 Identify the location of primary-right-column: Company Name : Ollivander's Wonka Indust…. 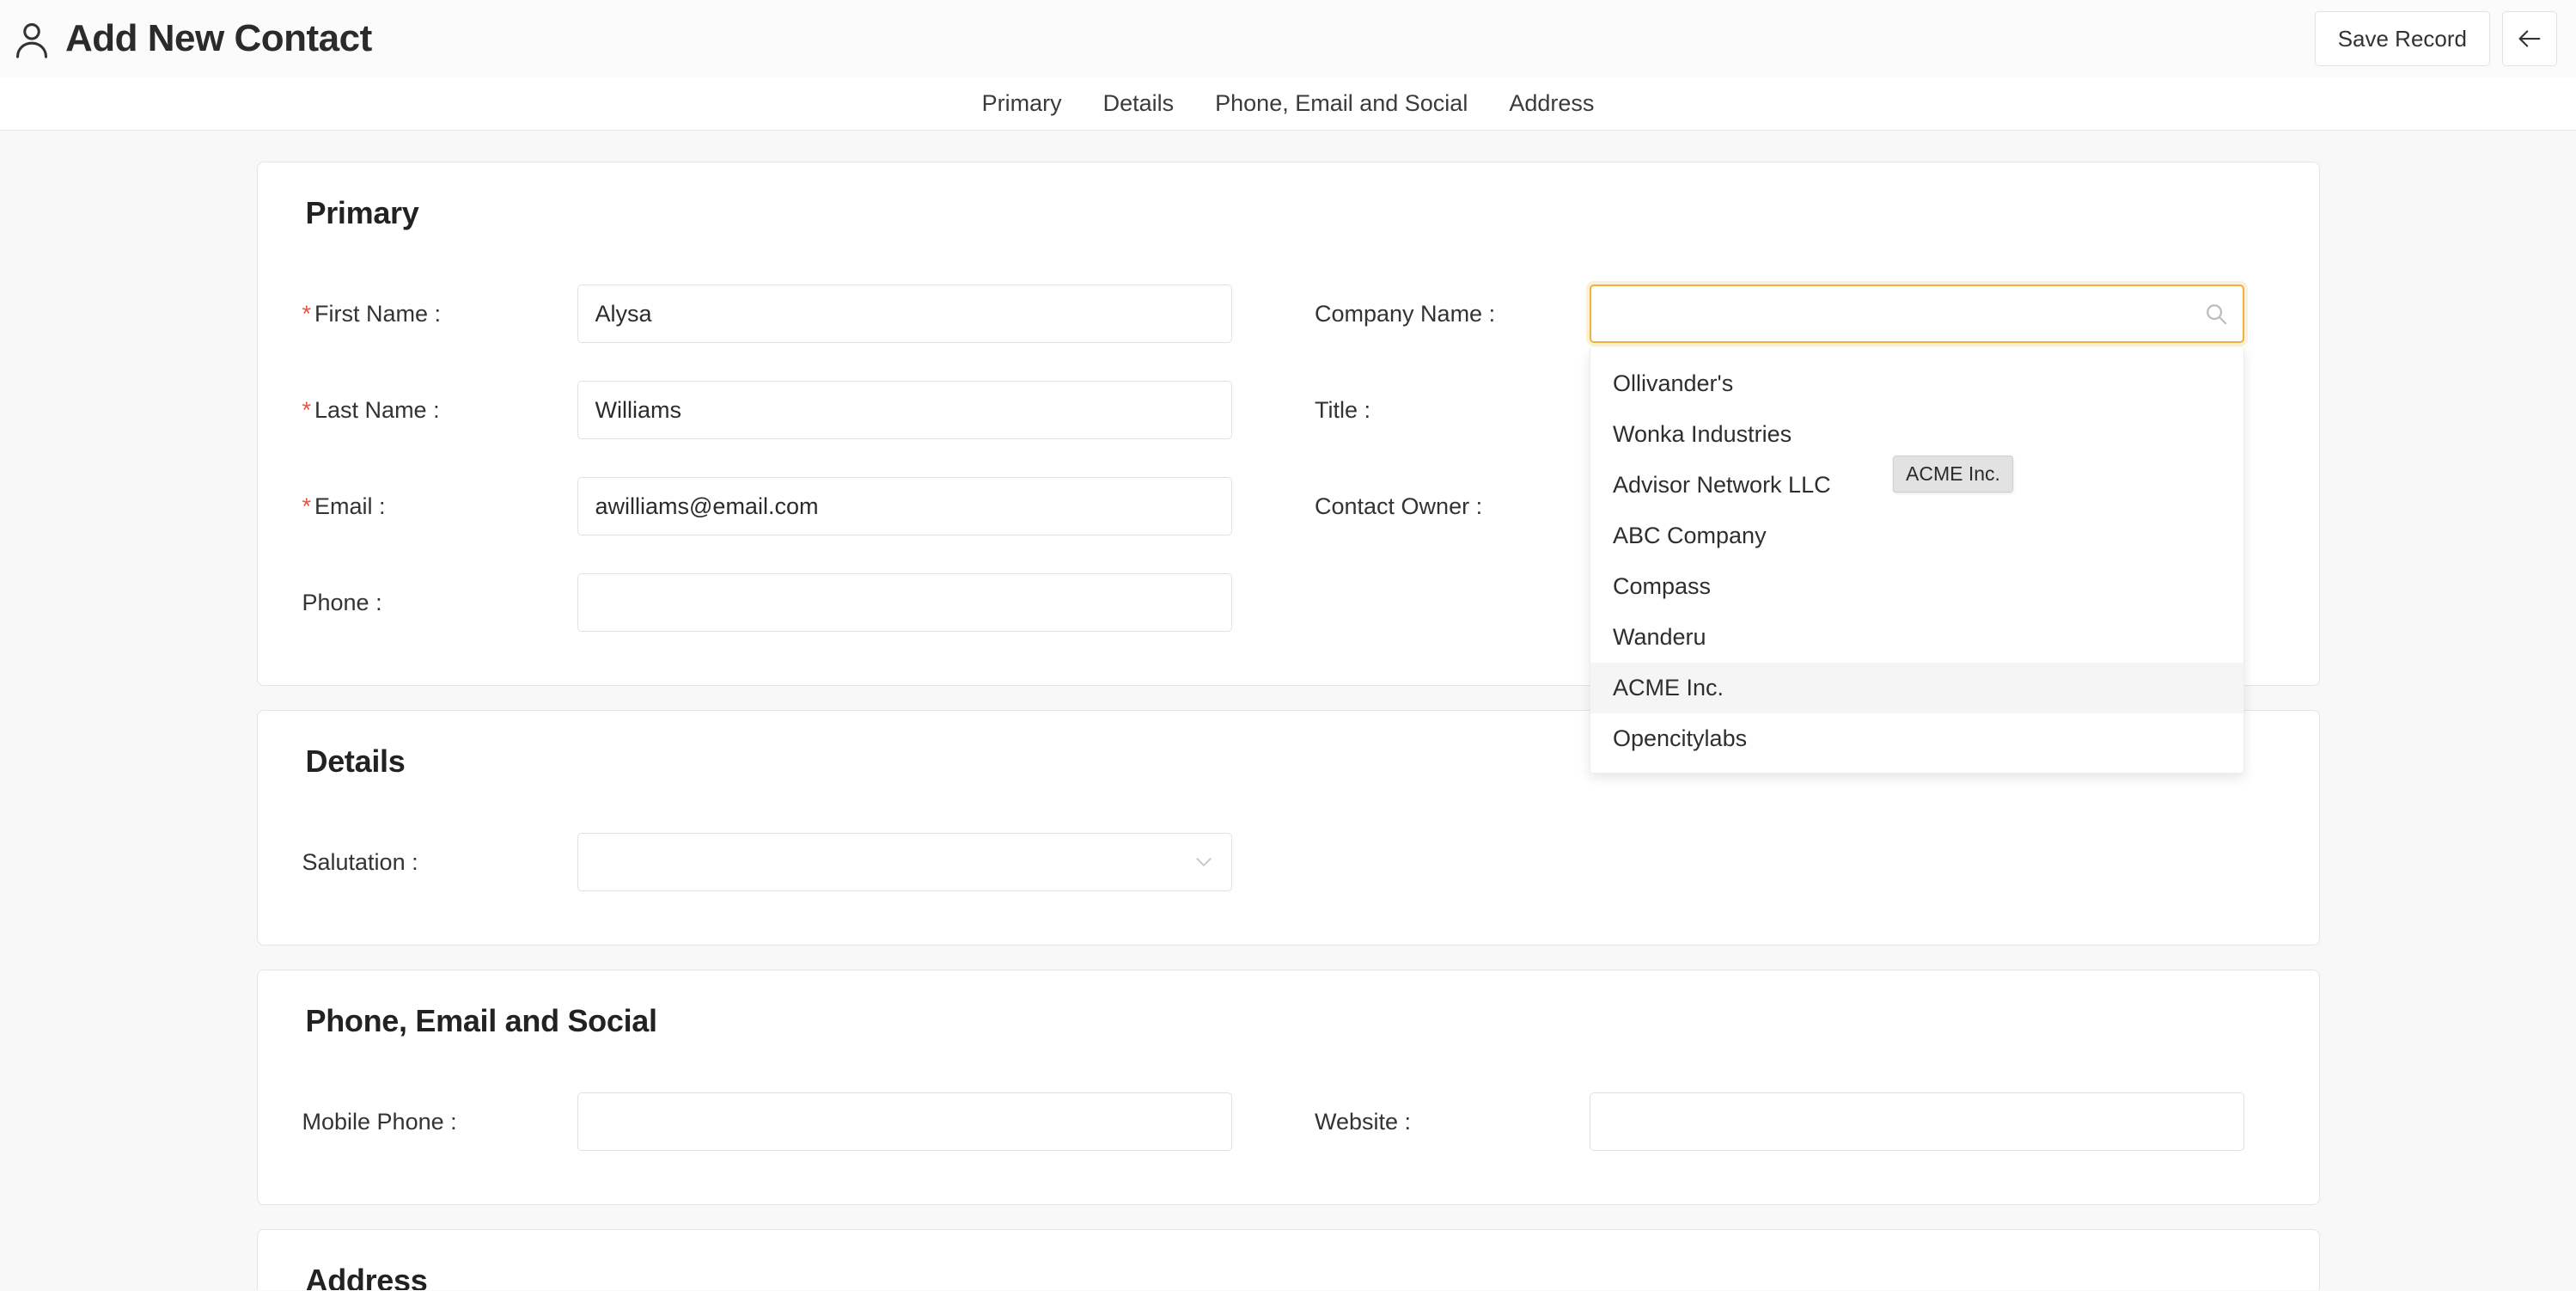
(1795, 520).